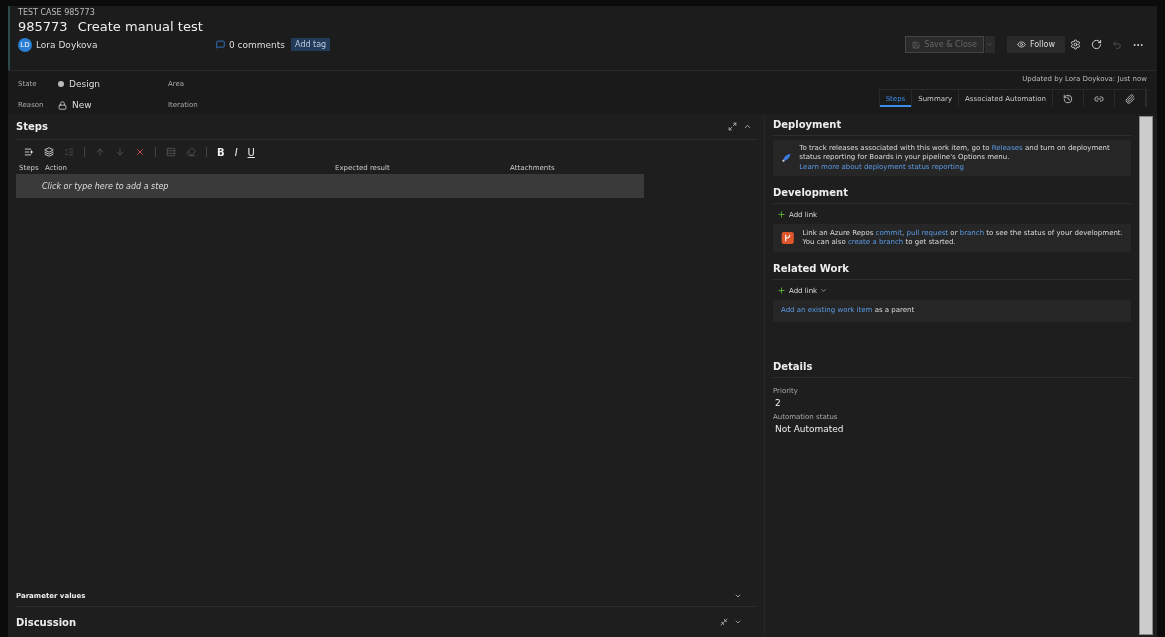 The width and height of the screenshot is (1165, 637). Describe the element at coordinates (1021, 44) in the screenshot. I see `eye-icon` at that location.